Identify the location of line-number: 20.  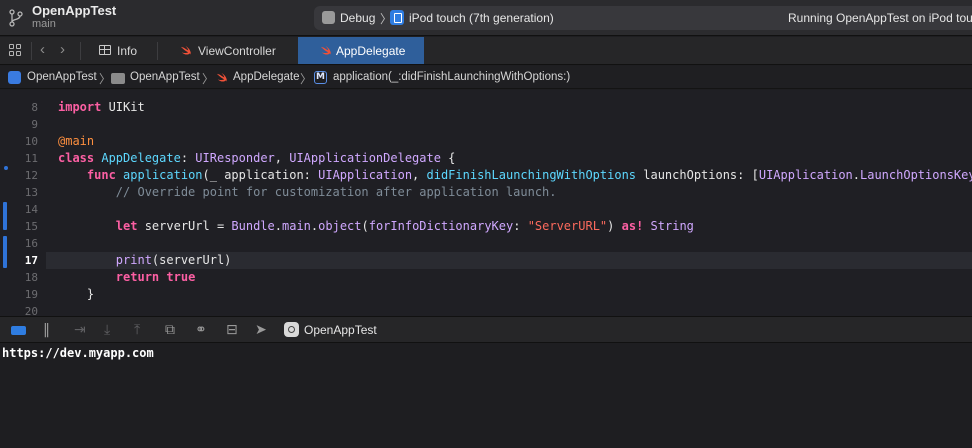
(31, 310).